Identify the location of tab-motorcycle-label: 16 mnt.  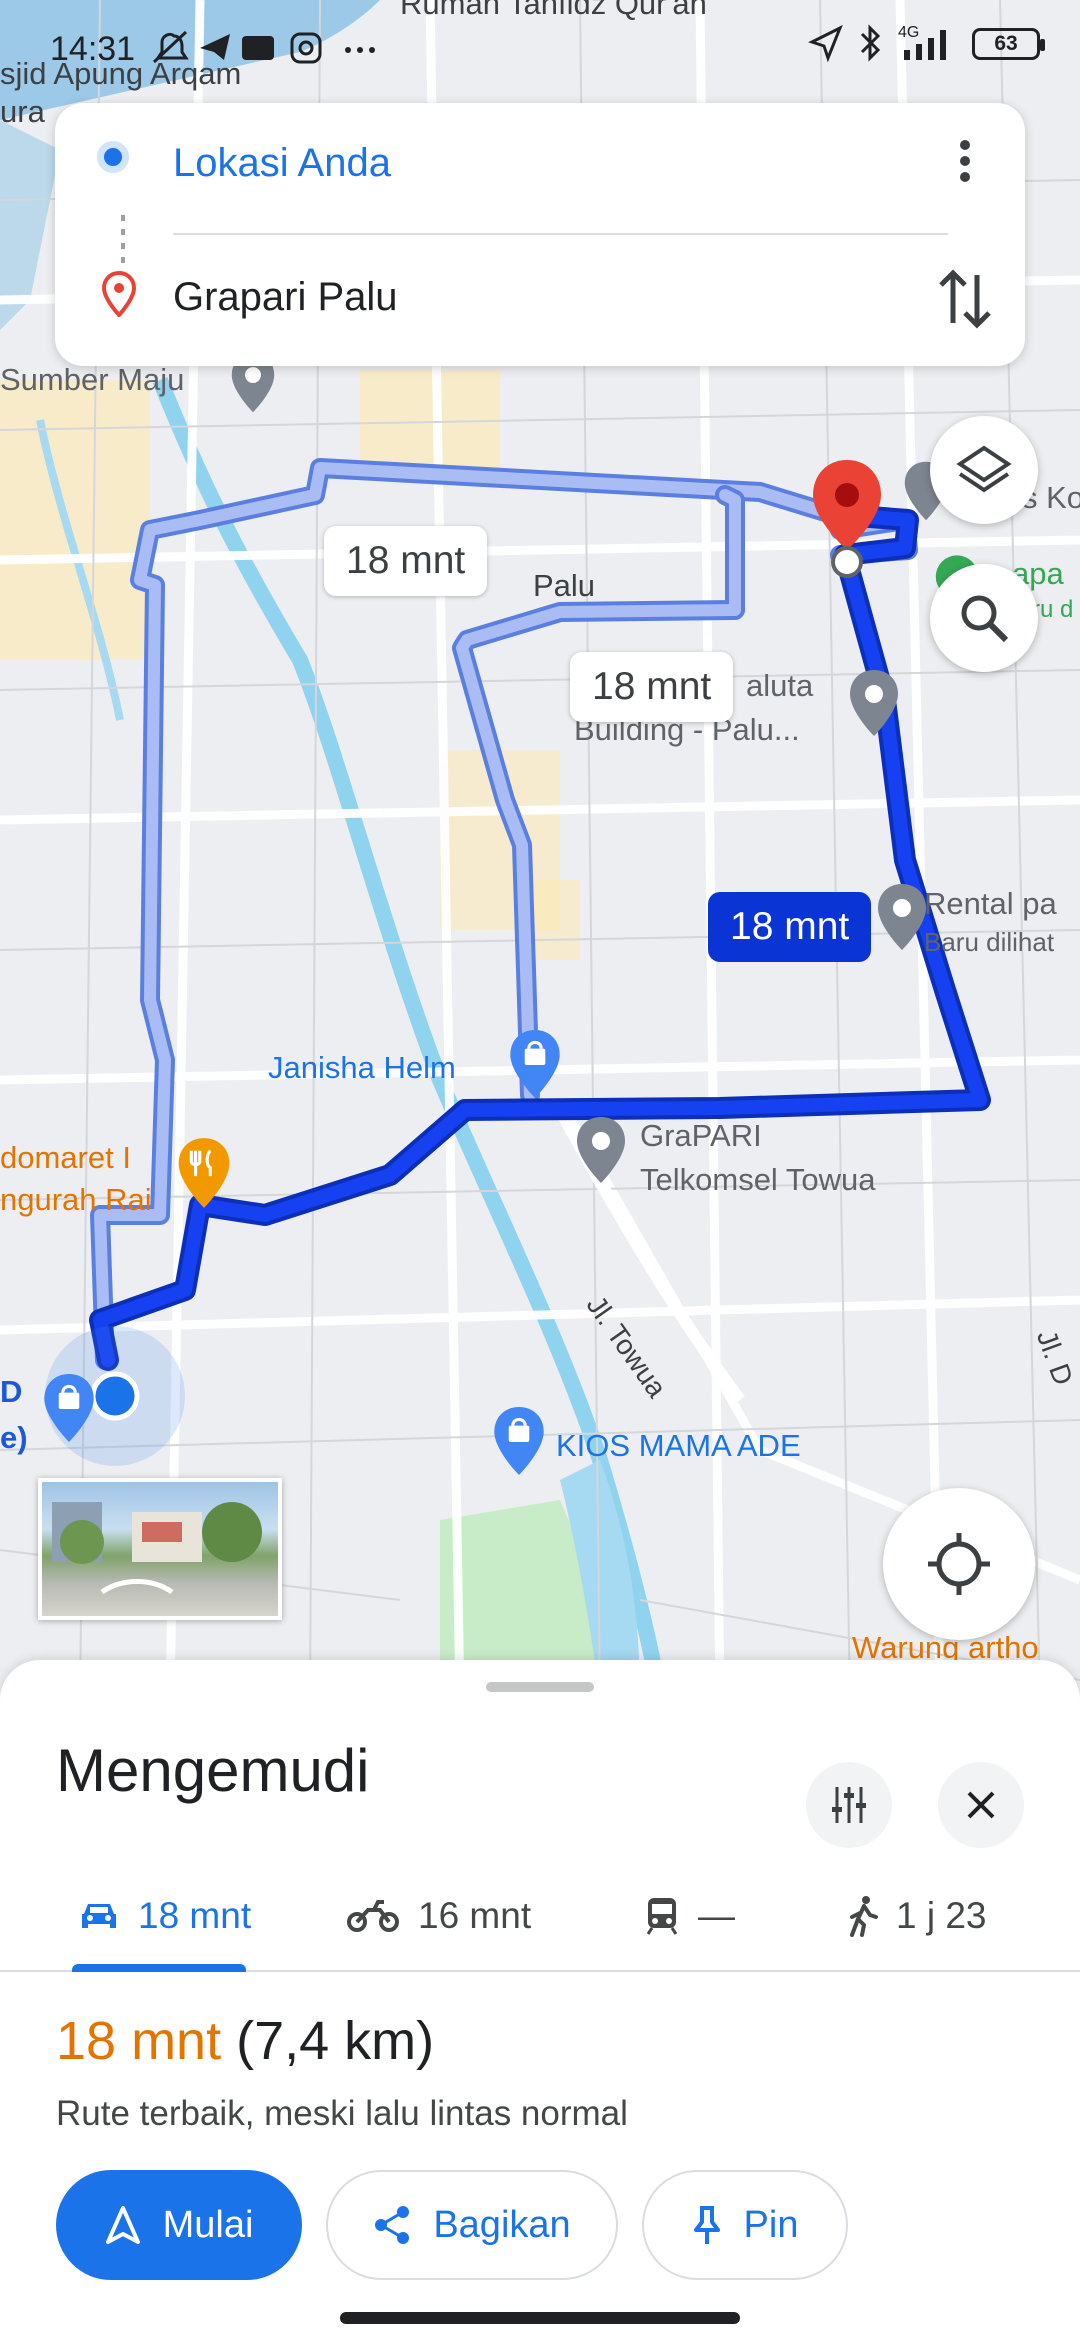
(475, 1915).